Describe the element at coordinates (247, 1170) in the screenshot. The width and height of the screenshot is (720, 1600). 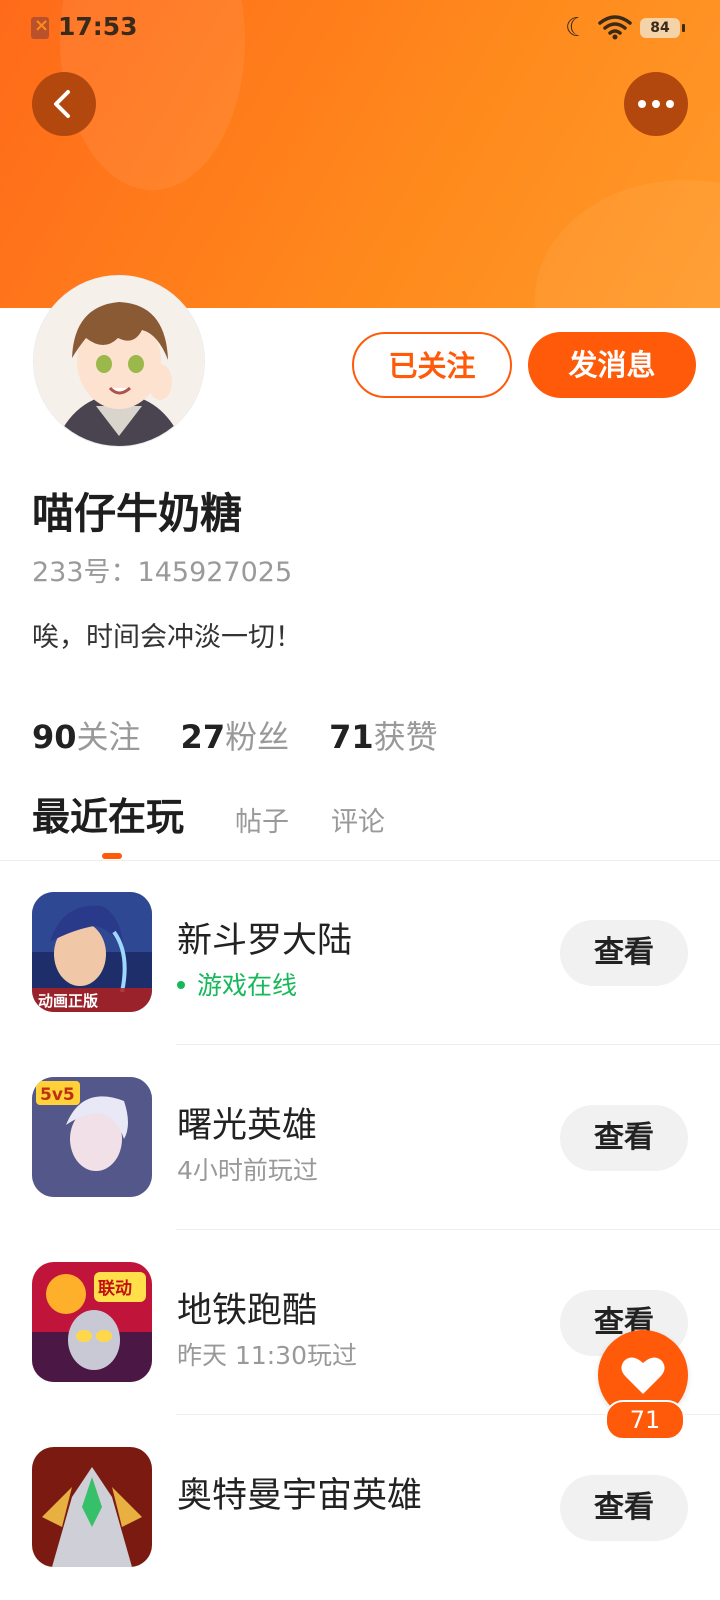
I see `game-status: 4小时前玩过` at that location.